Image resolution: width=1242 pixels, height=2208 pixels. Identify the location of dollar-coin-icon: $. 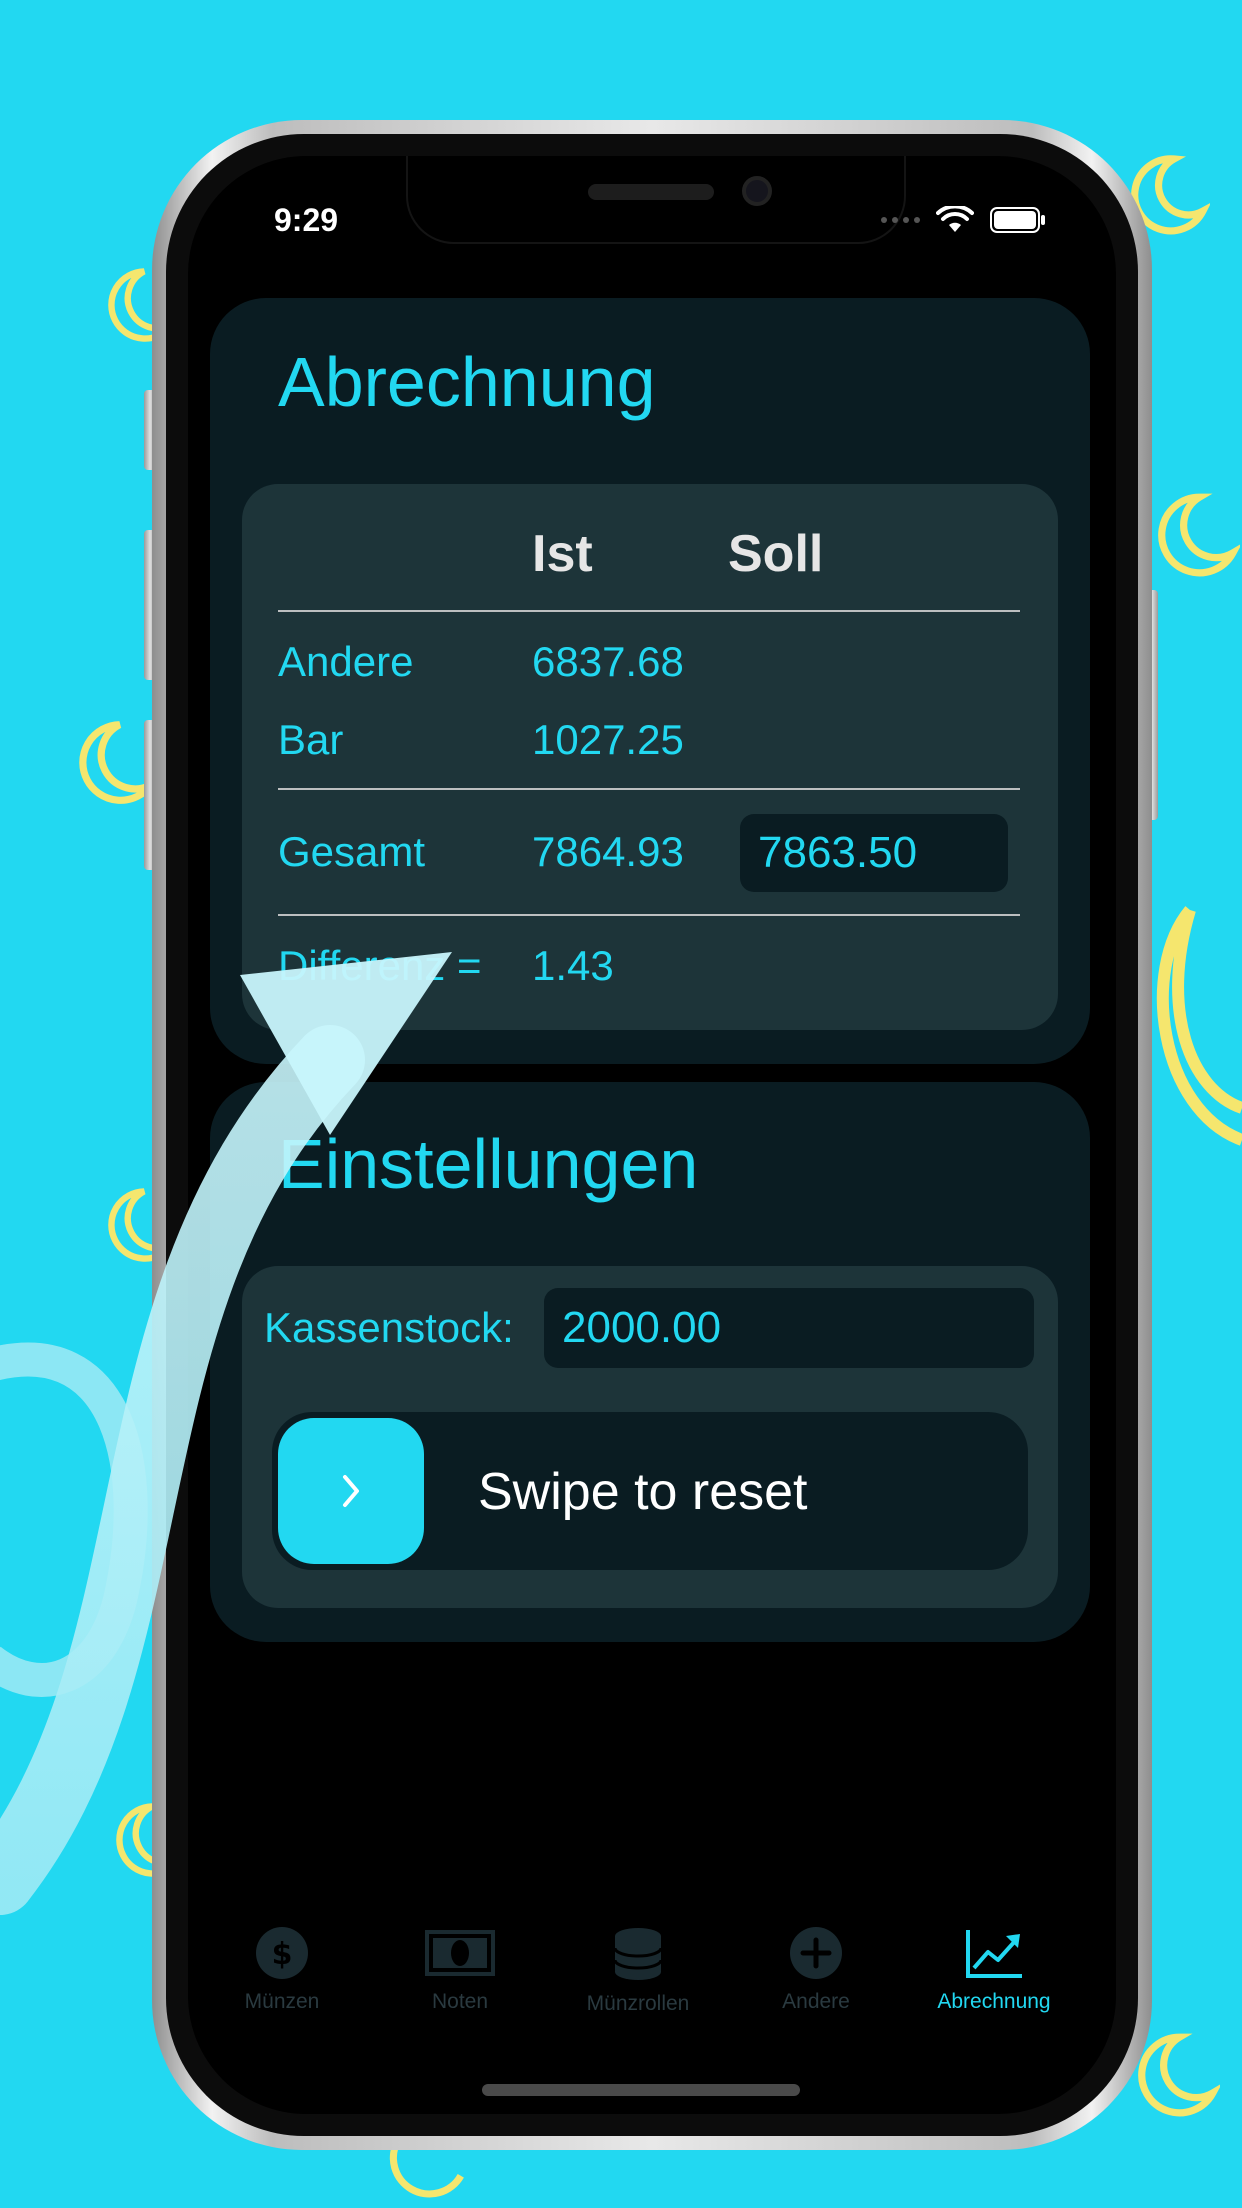
(282, 1953).